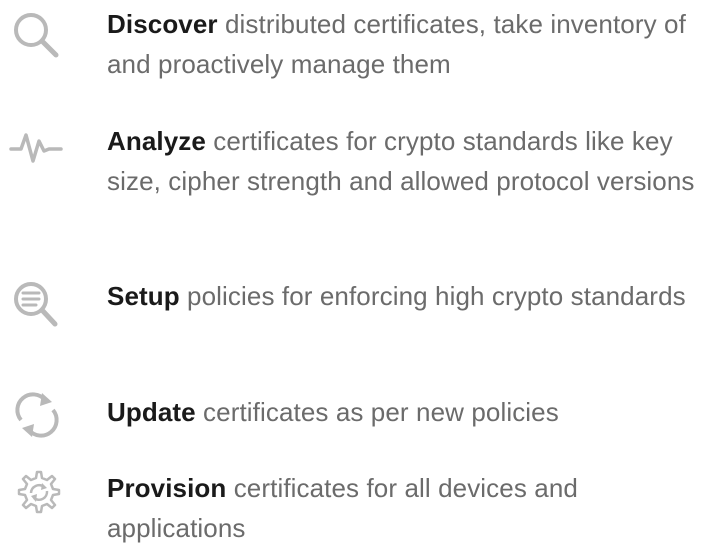 The image size is (724, 548). What do you see at coordinates (143, 296) in the screenshot?
I see `feature-title: Setup` at bounding box center [143, 296].